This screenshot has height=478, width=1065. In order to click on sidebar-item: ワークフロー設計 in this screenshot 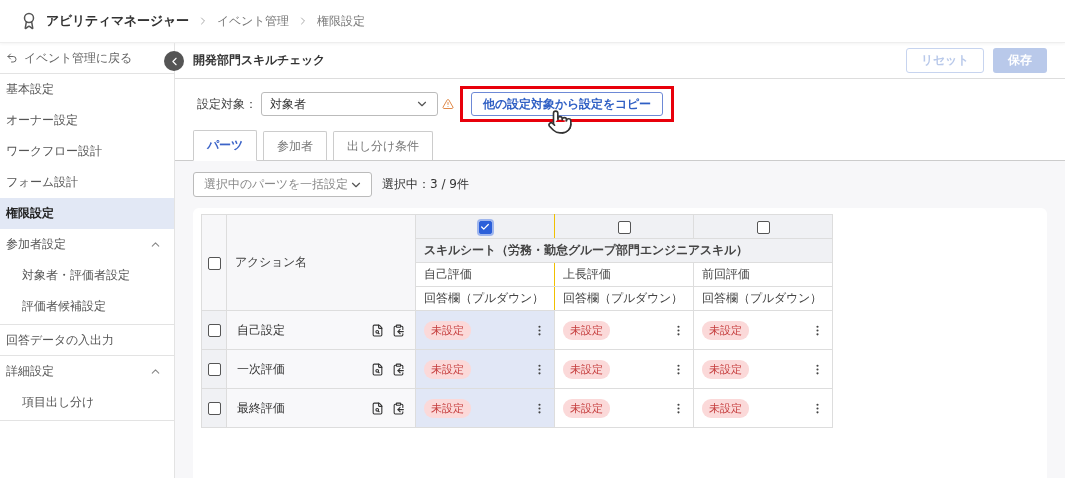, I will do `click(87, 151)`.